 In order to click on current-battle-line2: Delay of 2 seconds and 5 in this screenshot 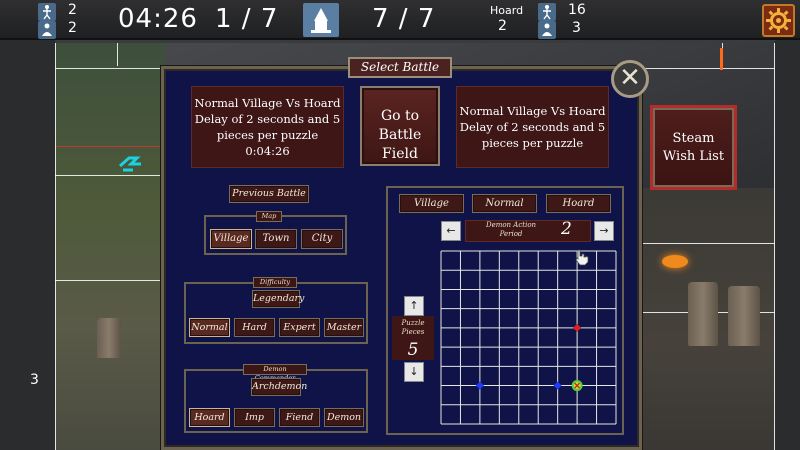, I will do `click(267, 119)`.